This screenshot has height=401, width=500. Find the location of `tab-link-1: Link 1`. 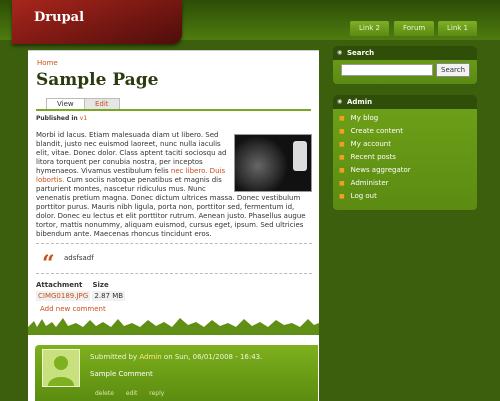

tab-link-1: Link 1 is located at coordinates (458, 28).